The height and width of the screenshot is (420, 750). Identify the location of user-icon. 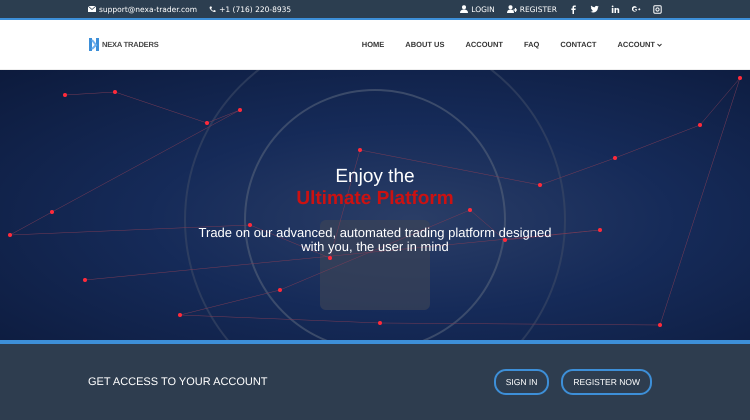
(464, 9).